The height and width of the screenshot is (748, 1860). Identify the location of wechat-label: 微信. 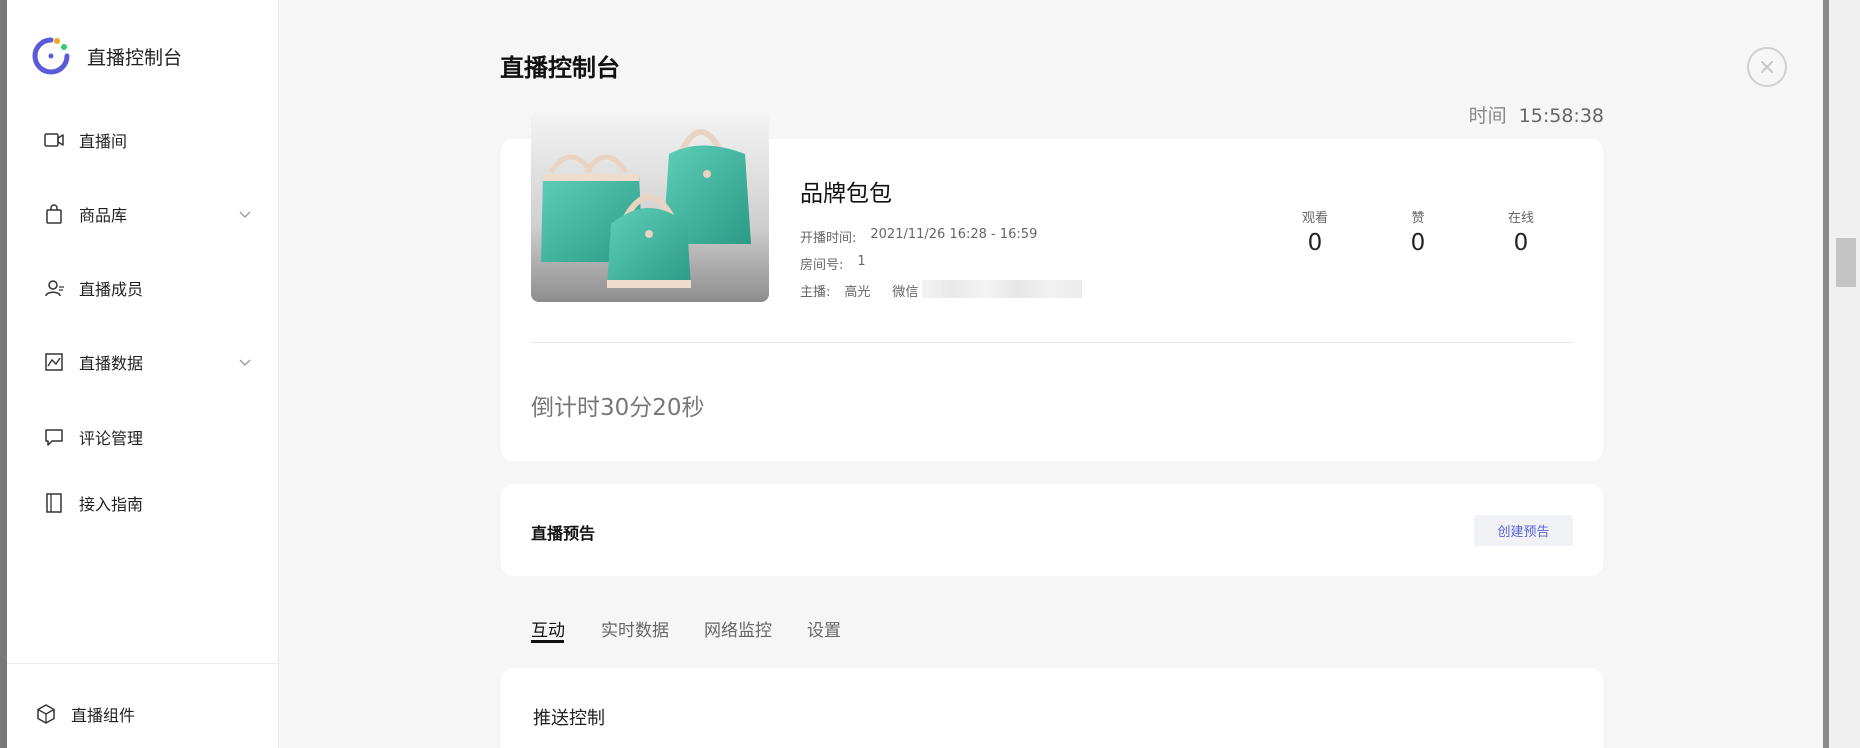
(905, 292).